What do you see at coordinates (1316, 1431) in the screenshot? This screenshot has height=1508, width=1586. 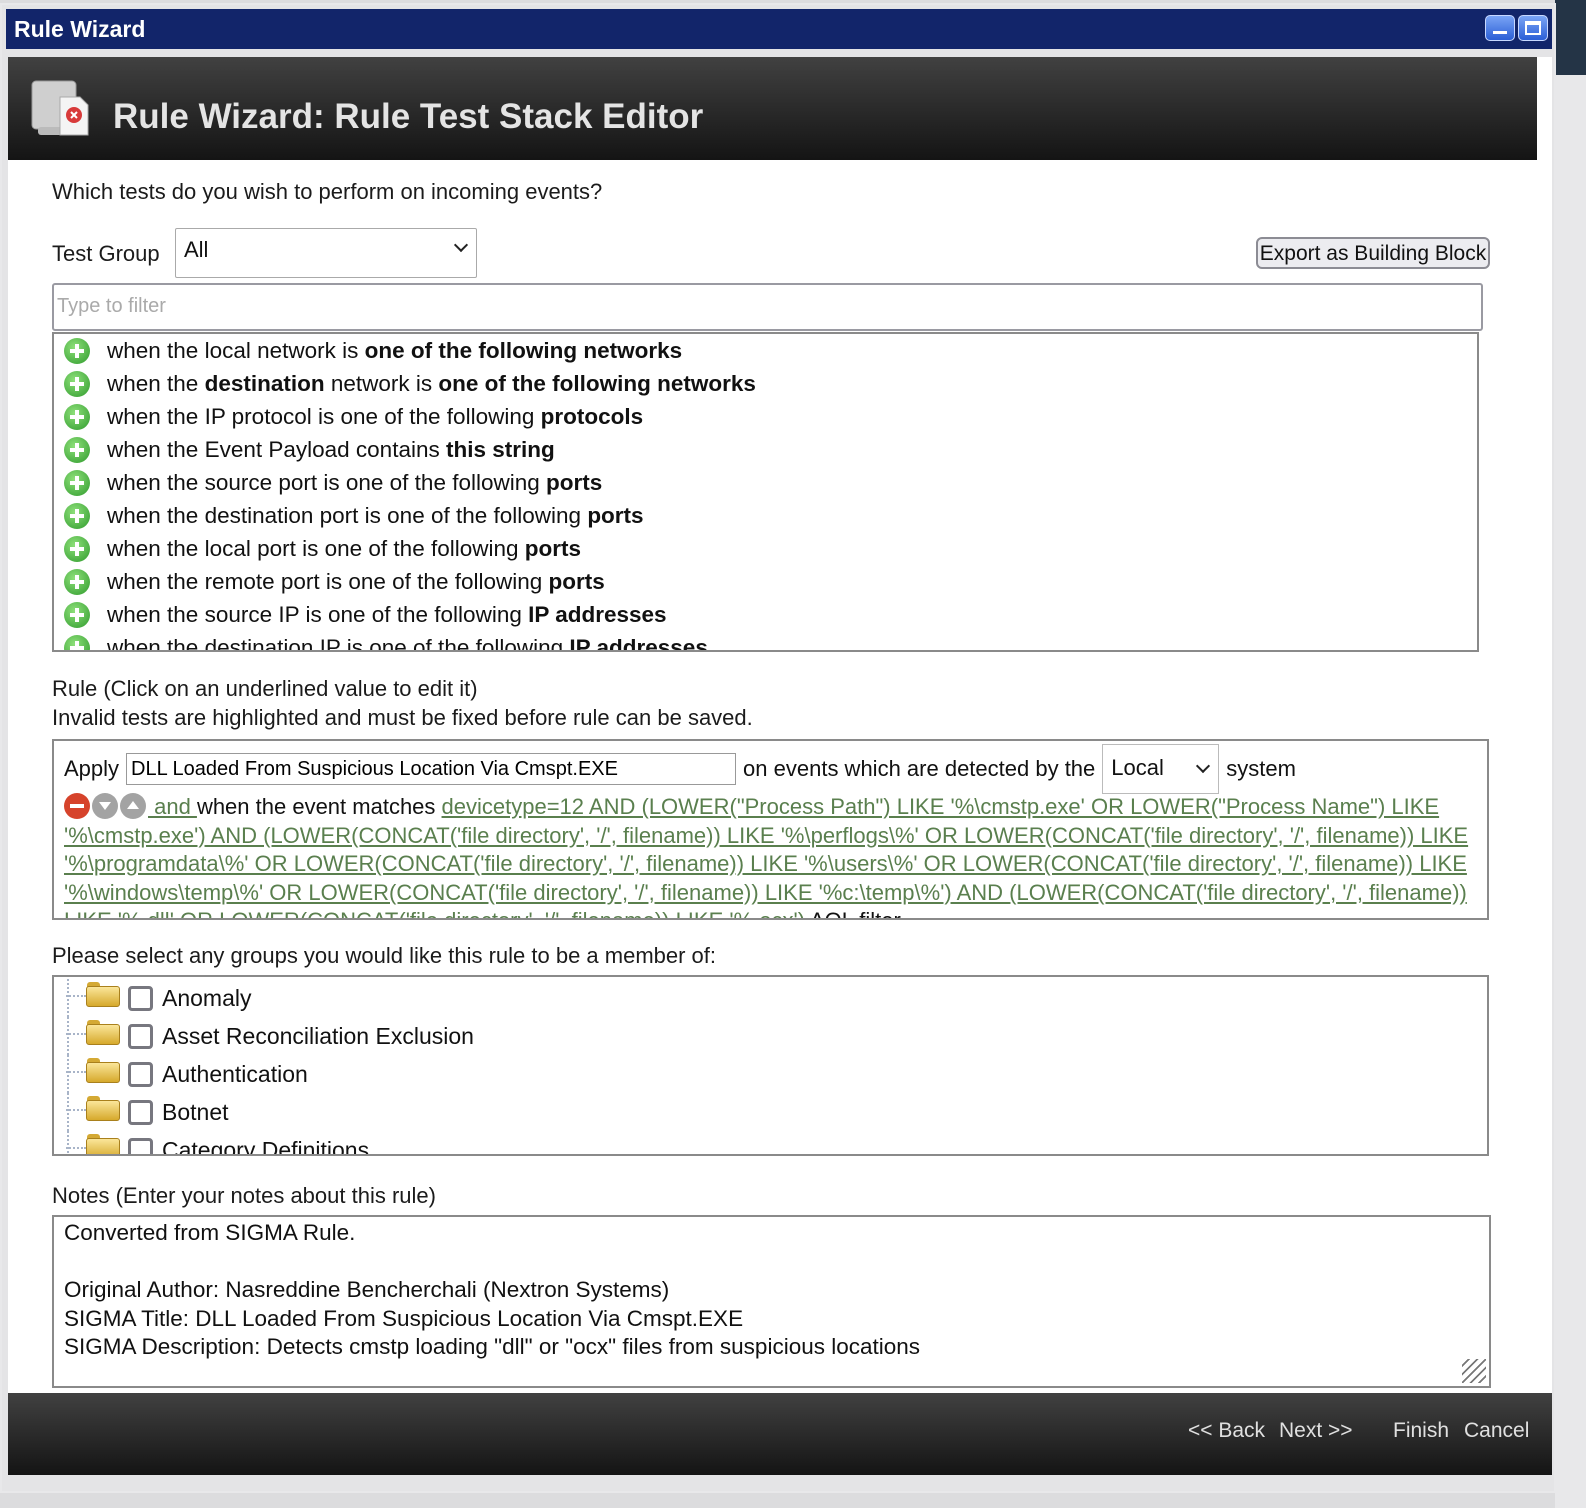 I see `next-button: Next >>` at bounding box center [1316, 1431].